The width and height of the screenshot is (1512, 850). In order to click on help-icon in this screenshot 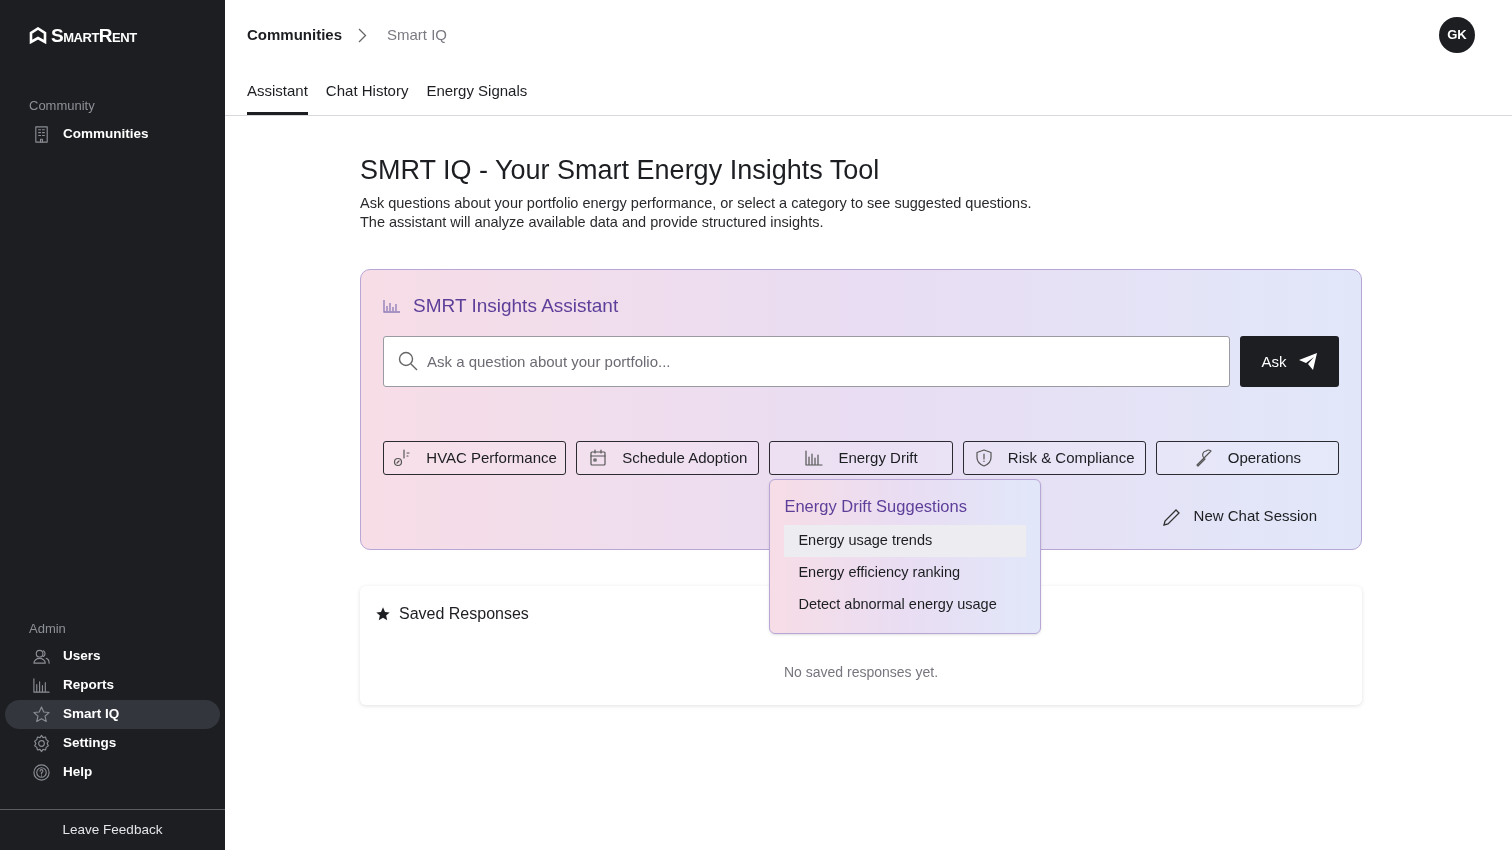, I will do `click(41, 772)`.